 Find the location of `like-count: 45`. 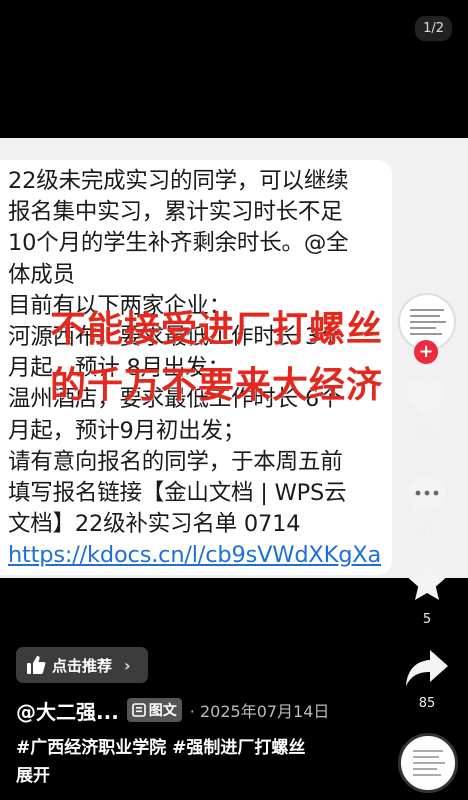

like-count: 45 is located at coordinates (427, 433).